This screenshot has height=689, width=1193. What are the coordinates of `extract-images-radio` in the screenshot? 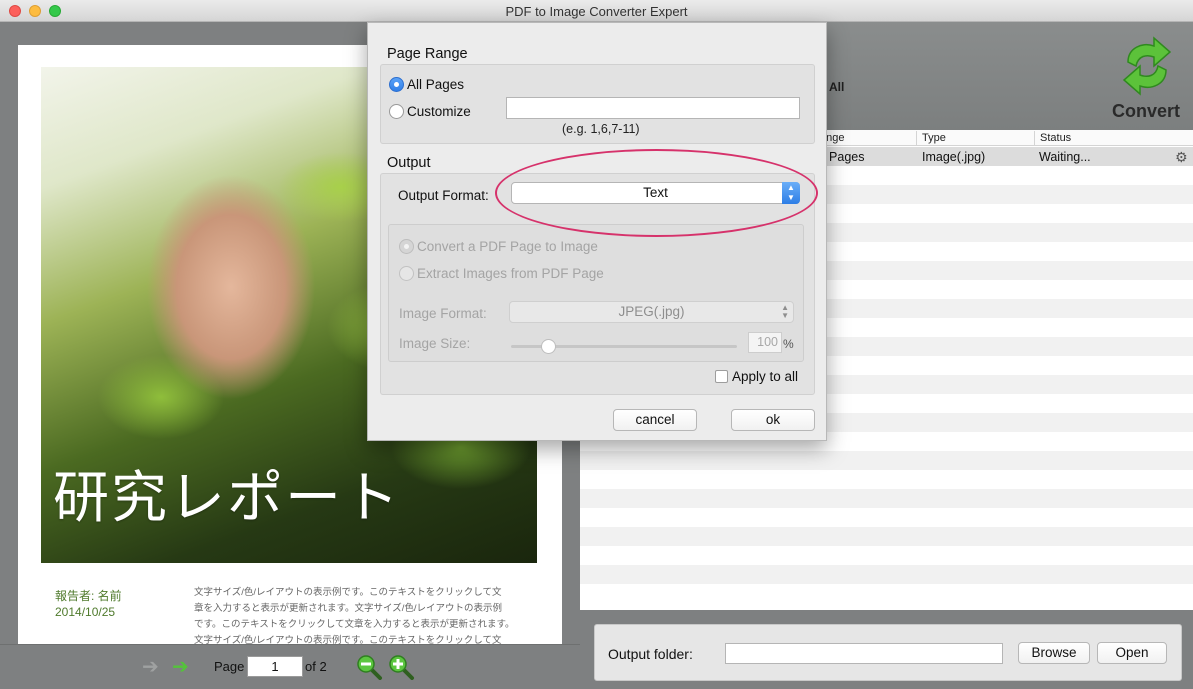 It's located at (406, 273).